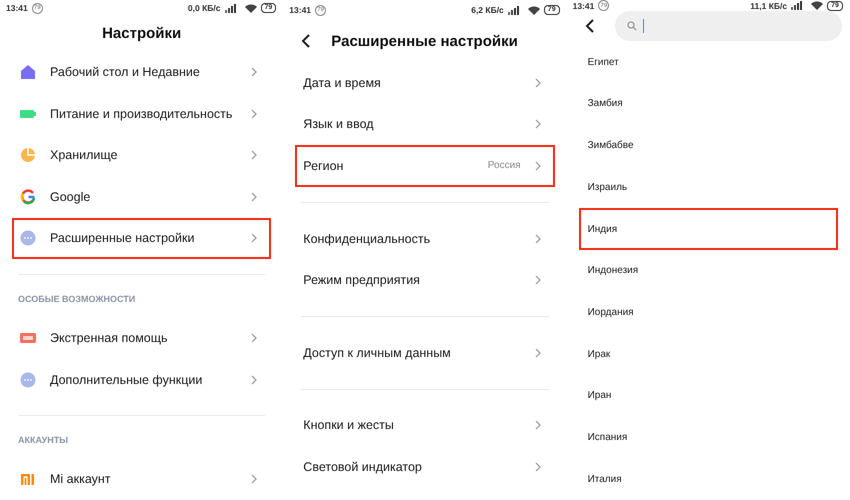 The height and width of the screenshot is (500, 850). What do you see at coordinates (123, 238) in the screenshot?
I see `item-label: Расширенные настройки` at bounding box center [123, 238].